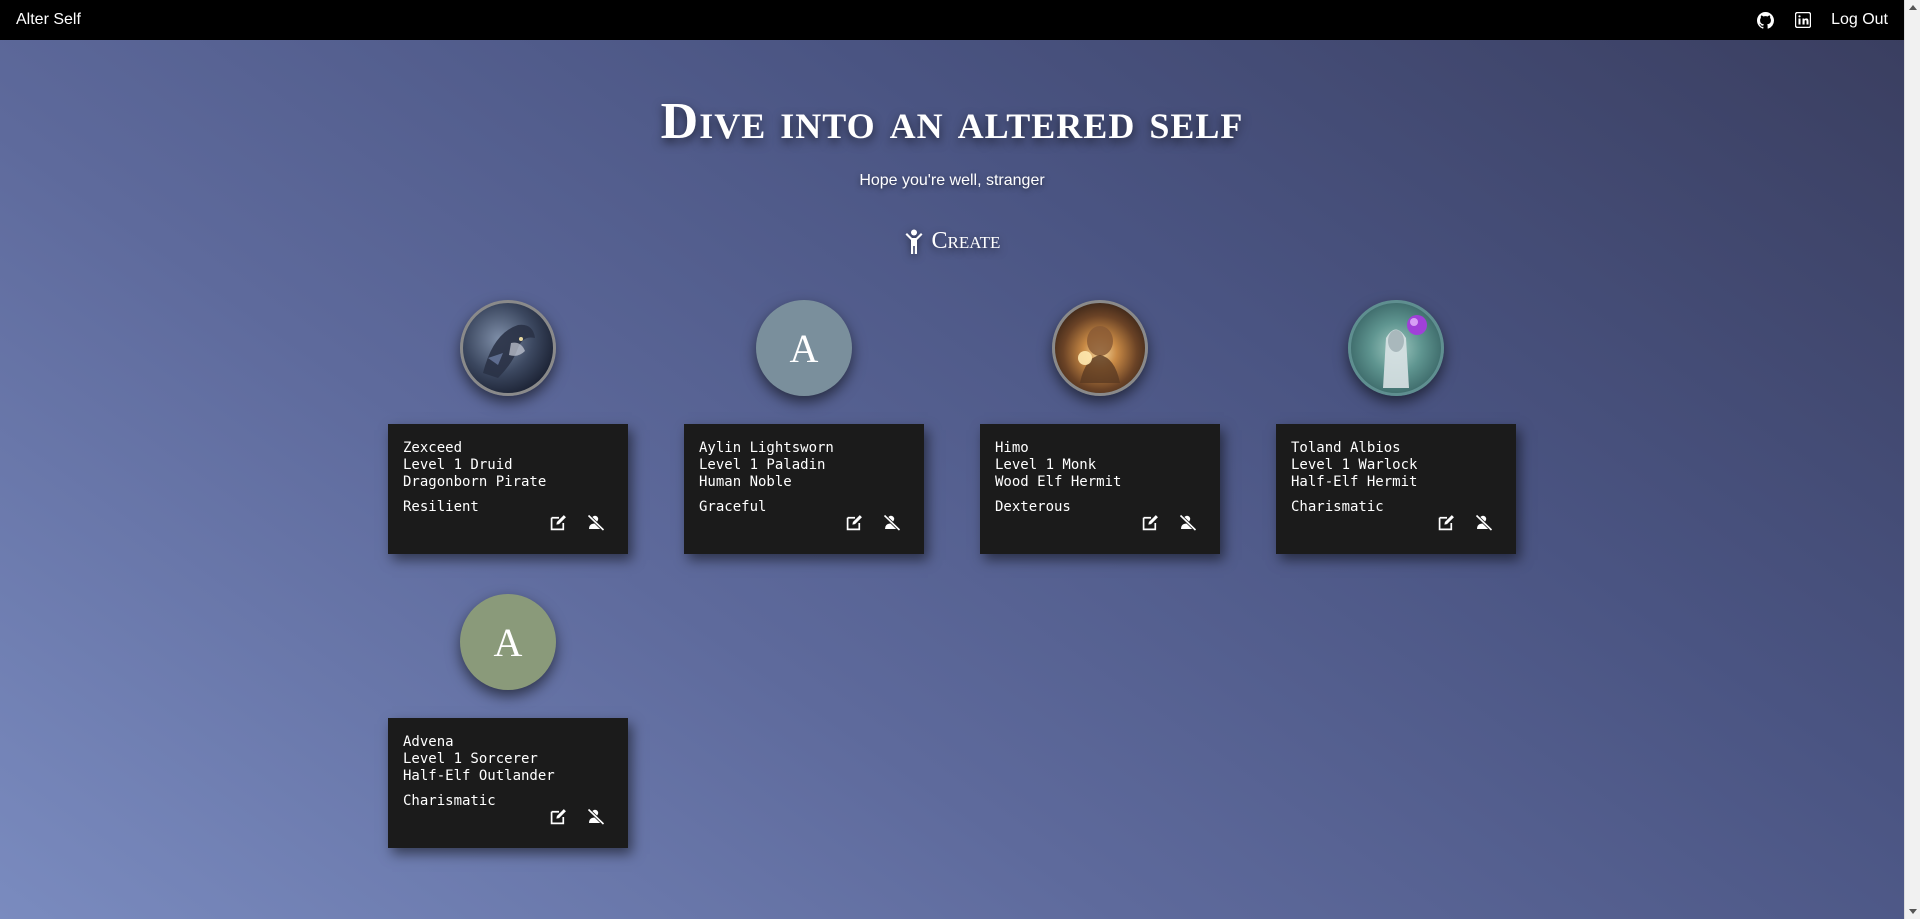  What do you see at coordinates (1012, 448) in the screenshot?
I see `character-name: Himo` at bounding box center [1012, 448].